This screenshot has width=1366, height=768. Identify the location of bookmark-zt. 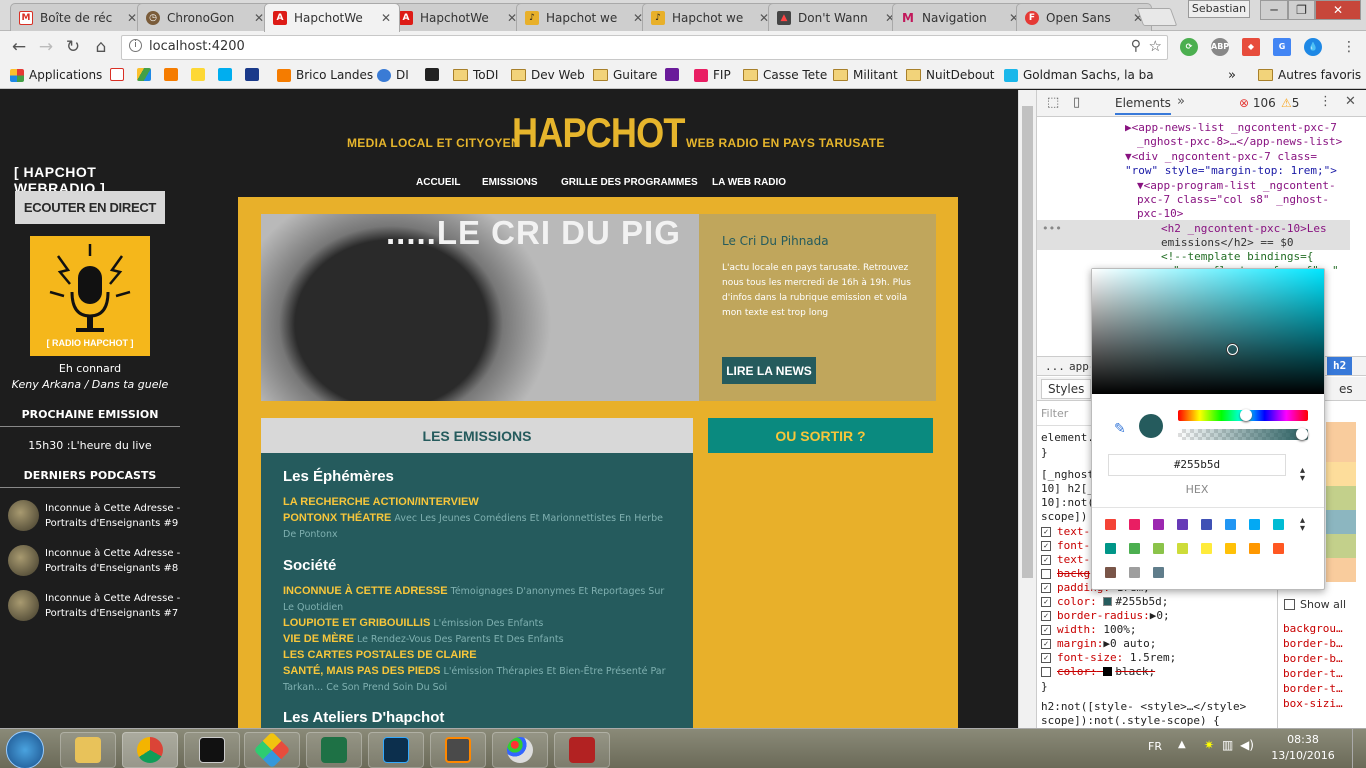
(434, 74).